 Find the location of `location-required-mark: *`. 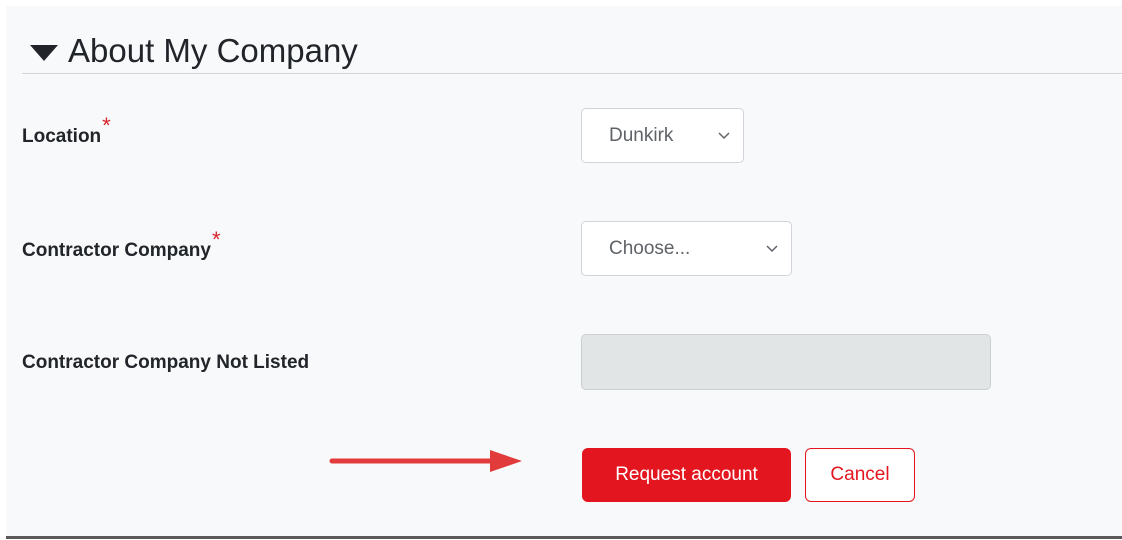

location-required-mark: * is located at coordinates (106, 125).